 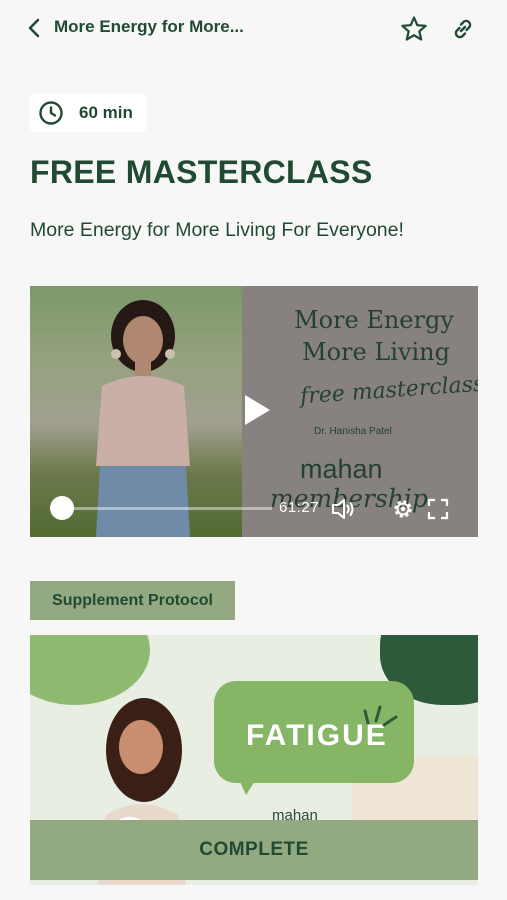 What do you see at coordinates (132, 600) in the screenshot?
I see `section-tag: Supplement Protocol` at bounding box center [132, 600].